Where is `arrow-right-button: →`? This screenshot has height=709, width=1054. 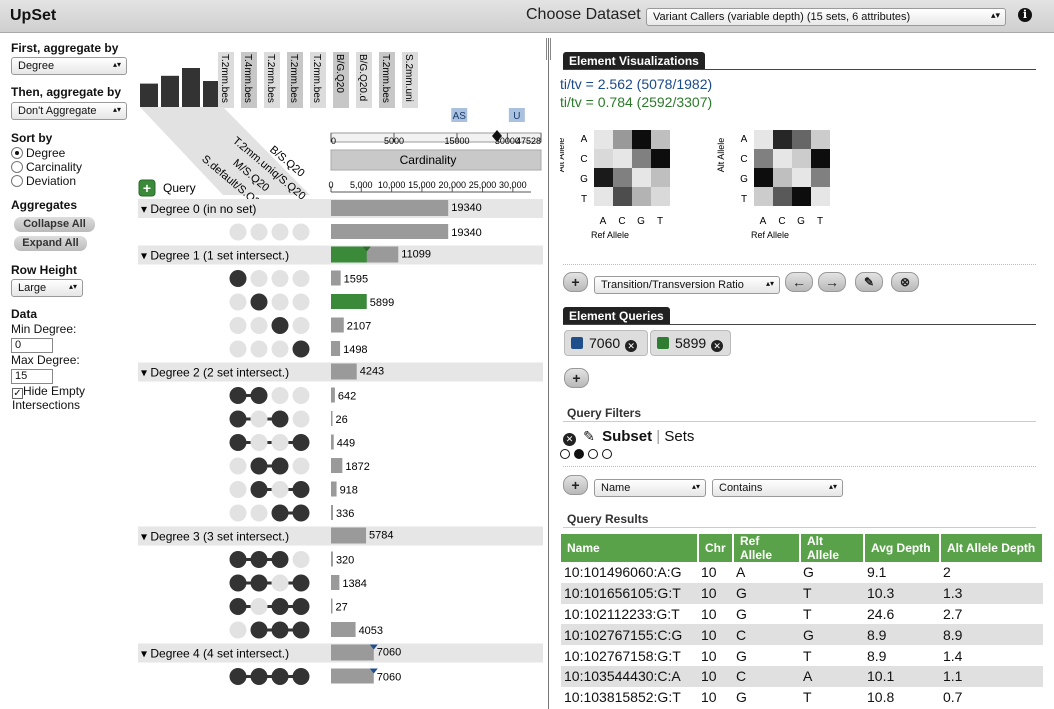
arrow-right-button: → is located at coordinates (832, 282).